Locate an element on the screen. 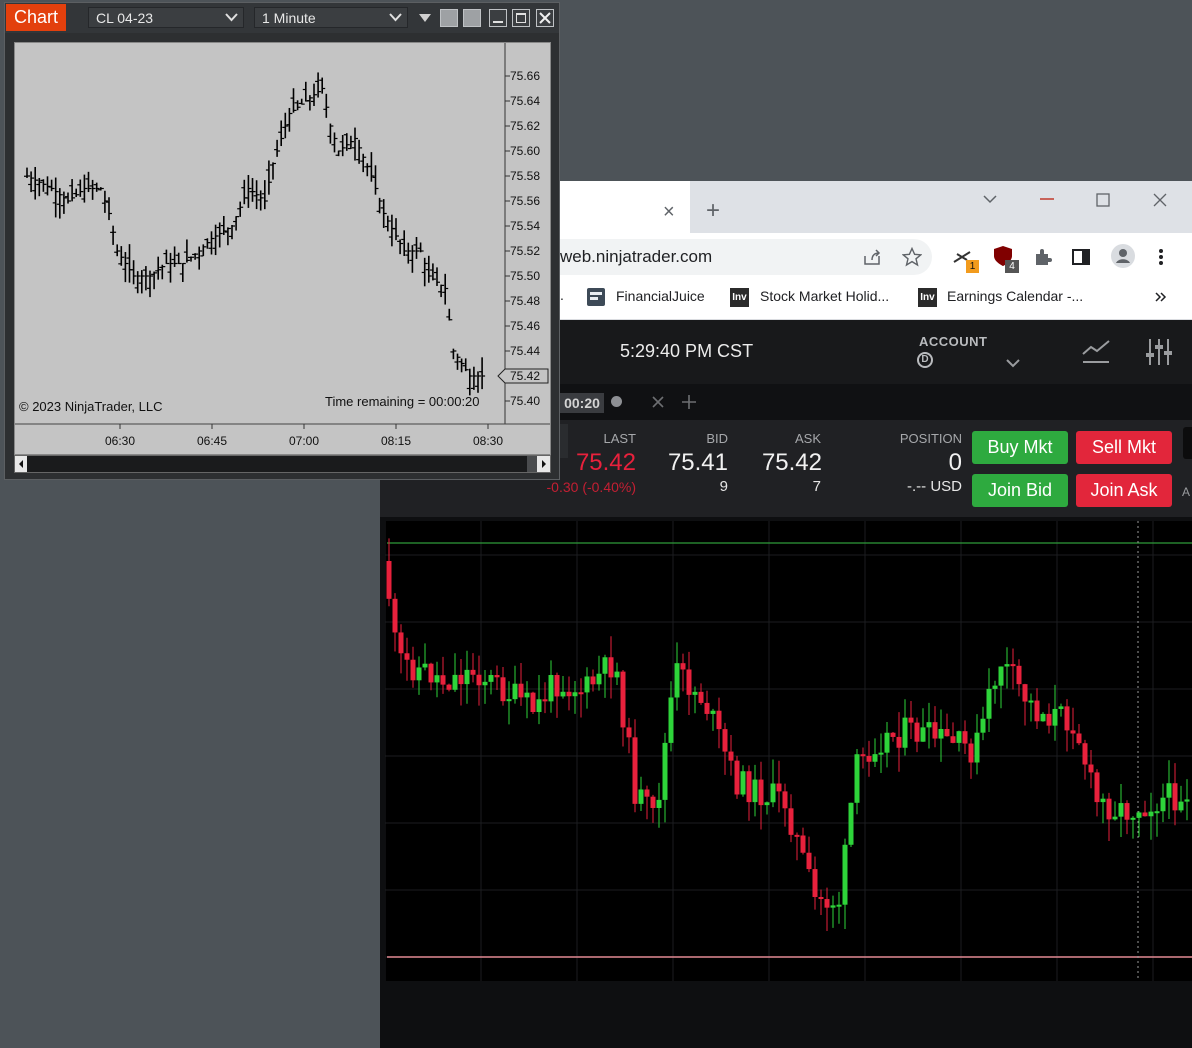 This screenshot has width=1192, height=1048. chart-menu-button: Chart is located at coordinates (36, 17).